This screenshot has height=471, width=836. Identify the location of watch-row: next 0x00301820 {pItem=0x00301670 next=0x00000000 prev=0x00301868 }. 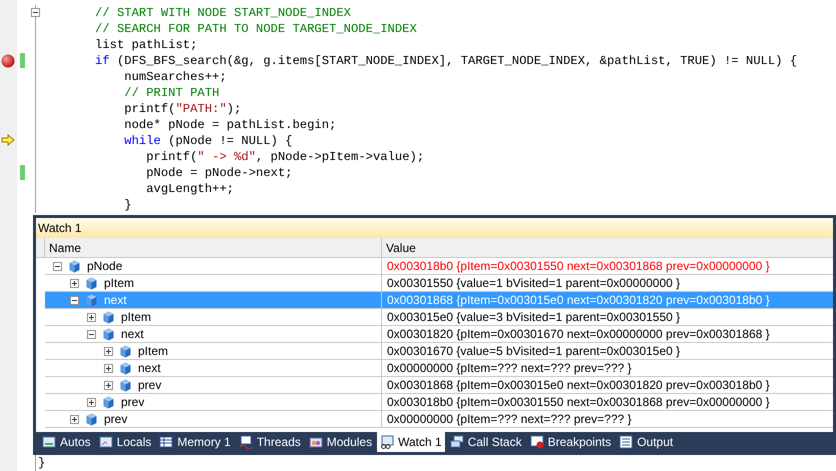
(439, 334).